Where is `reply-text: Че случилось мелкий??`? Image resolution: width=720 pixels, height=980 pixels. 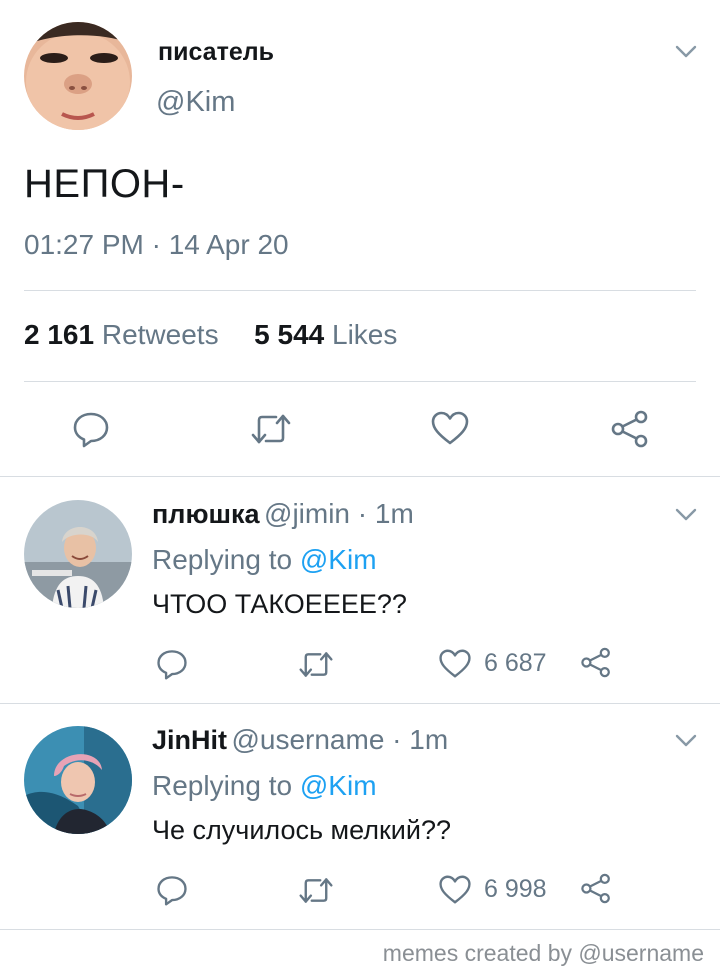 reply-text: Че случилось мелкий?? is located at coordinates (302, 830).